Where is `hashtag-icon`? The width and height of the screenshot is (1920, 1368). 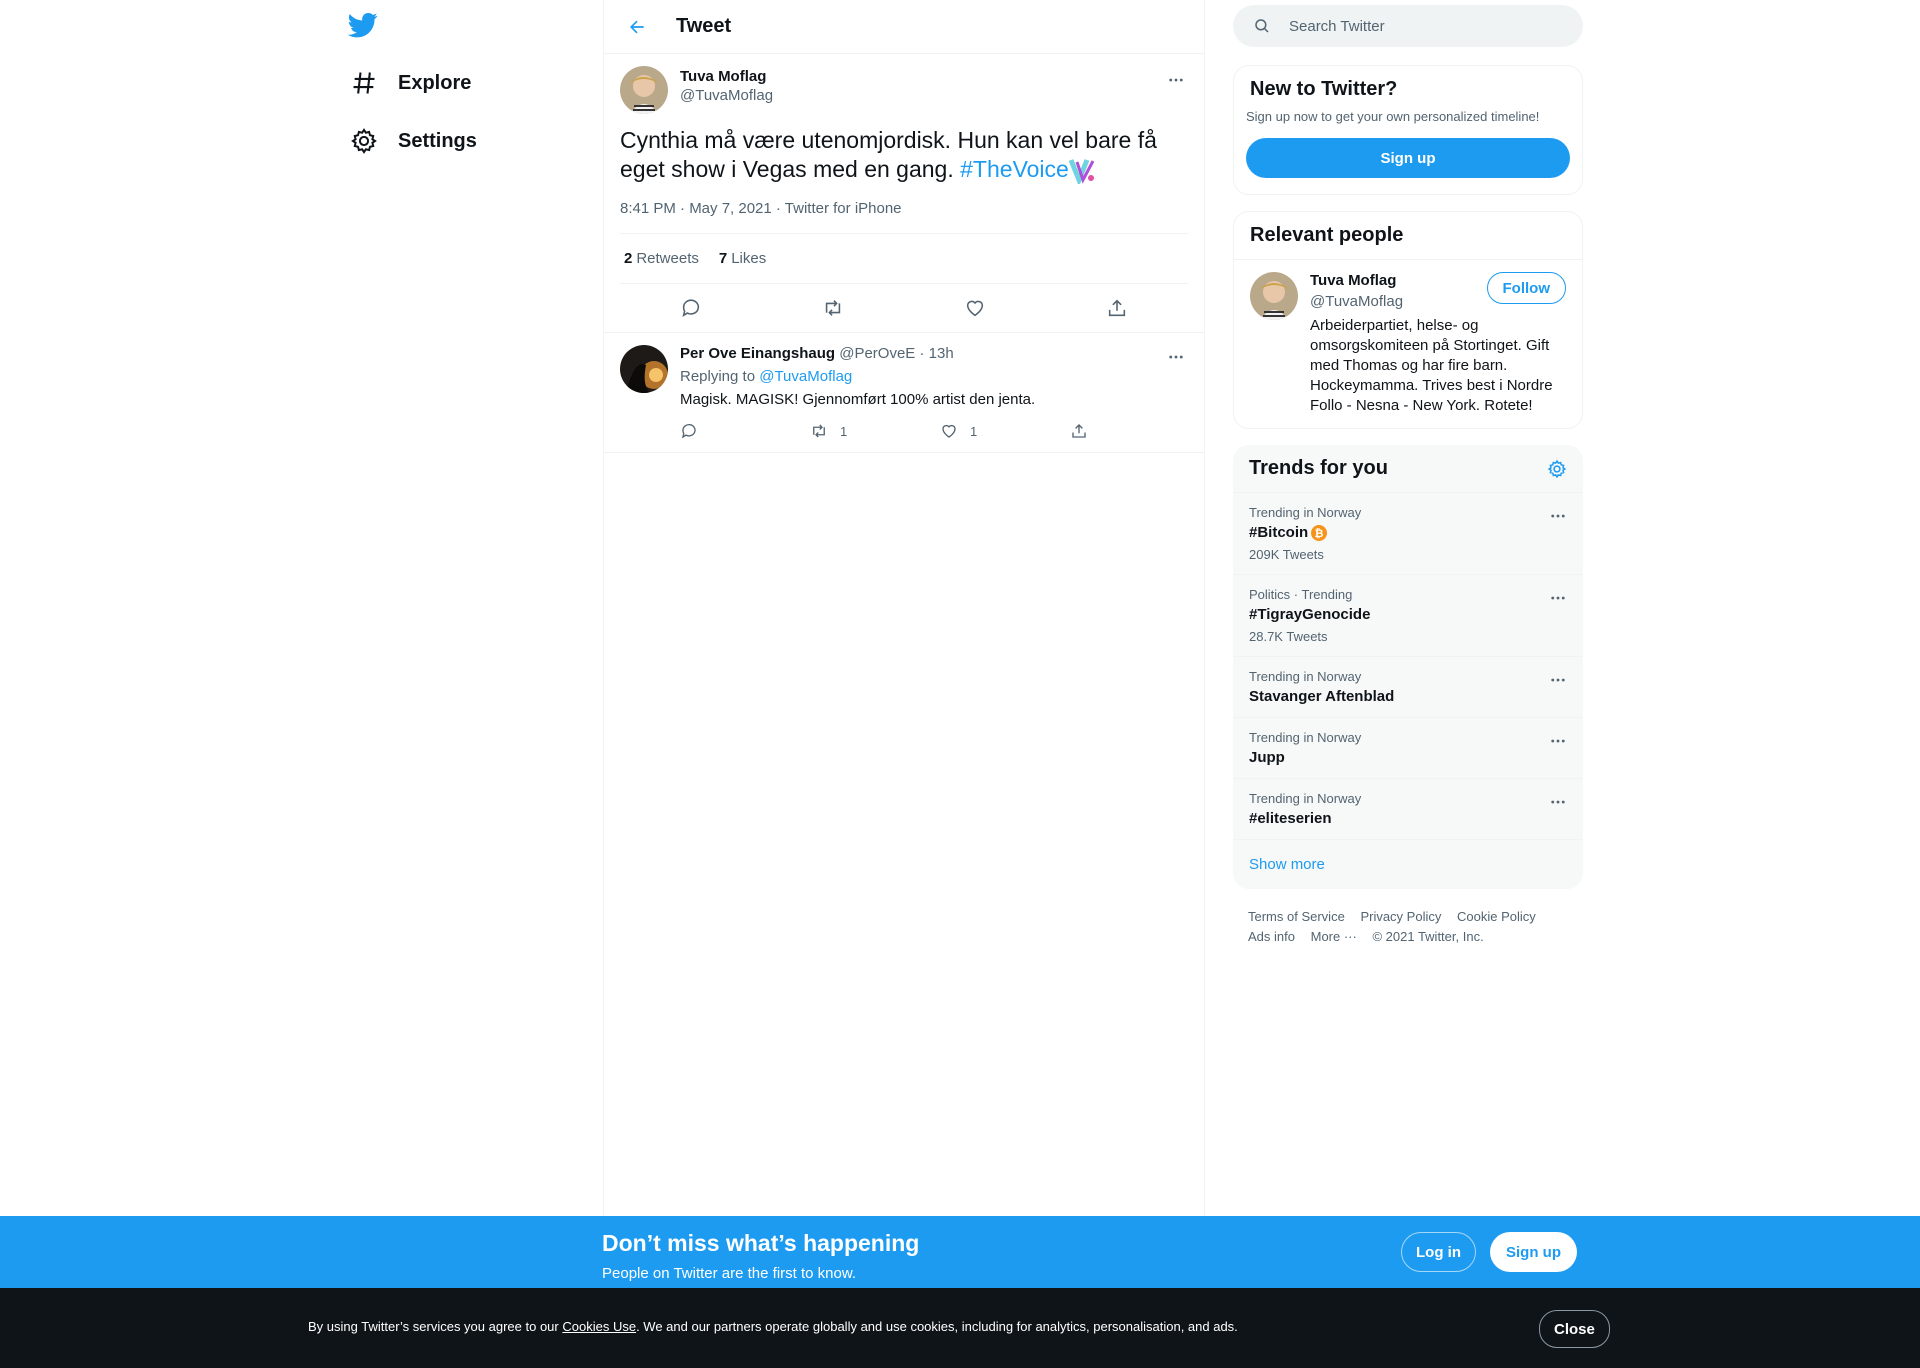
hashtag-icon is located at coordinates (364, 83).